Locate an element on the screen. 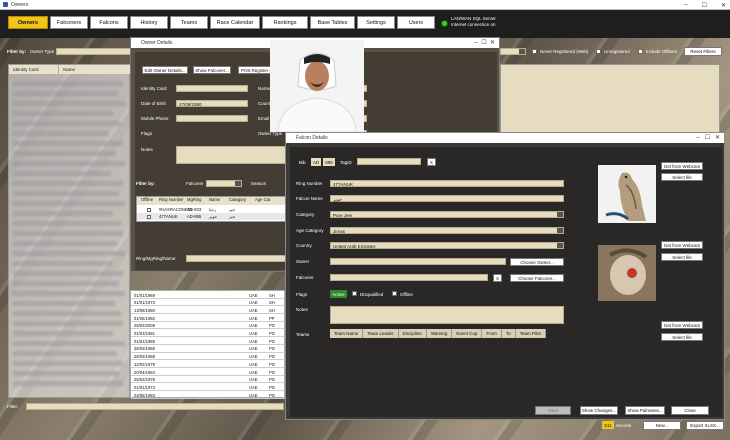  falconer-filter-select is located at coordinates (224, 183).